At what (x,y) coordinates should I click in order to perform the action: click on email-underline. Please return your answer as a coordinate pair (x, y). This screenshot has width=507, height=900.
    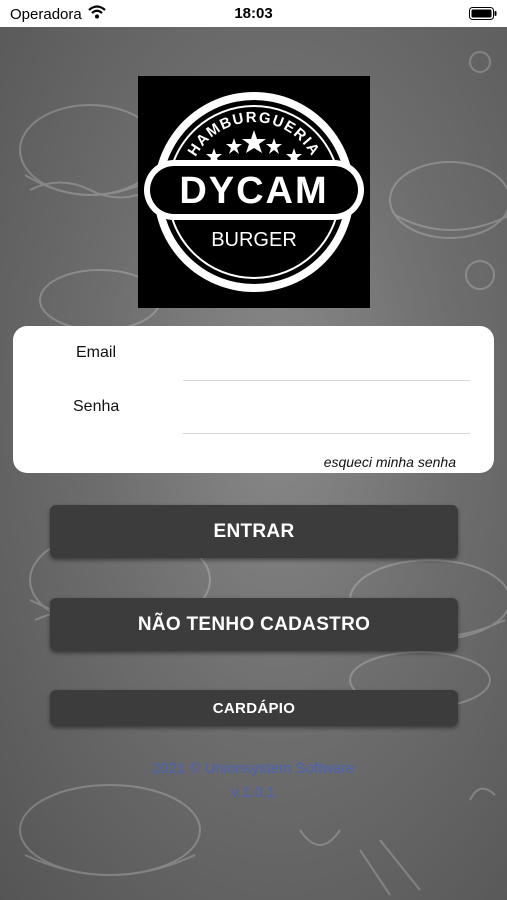
    Looking at the image, I should click on (326, 380).